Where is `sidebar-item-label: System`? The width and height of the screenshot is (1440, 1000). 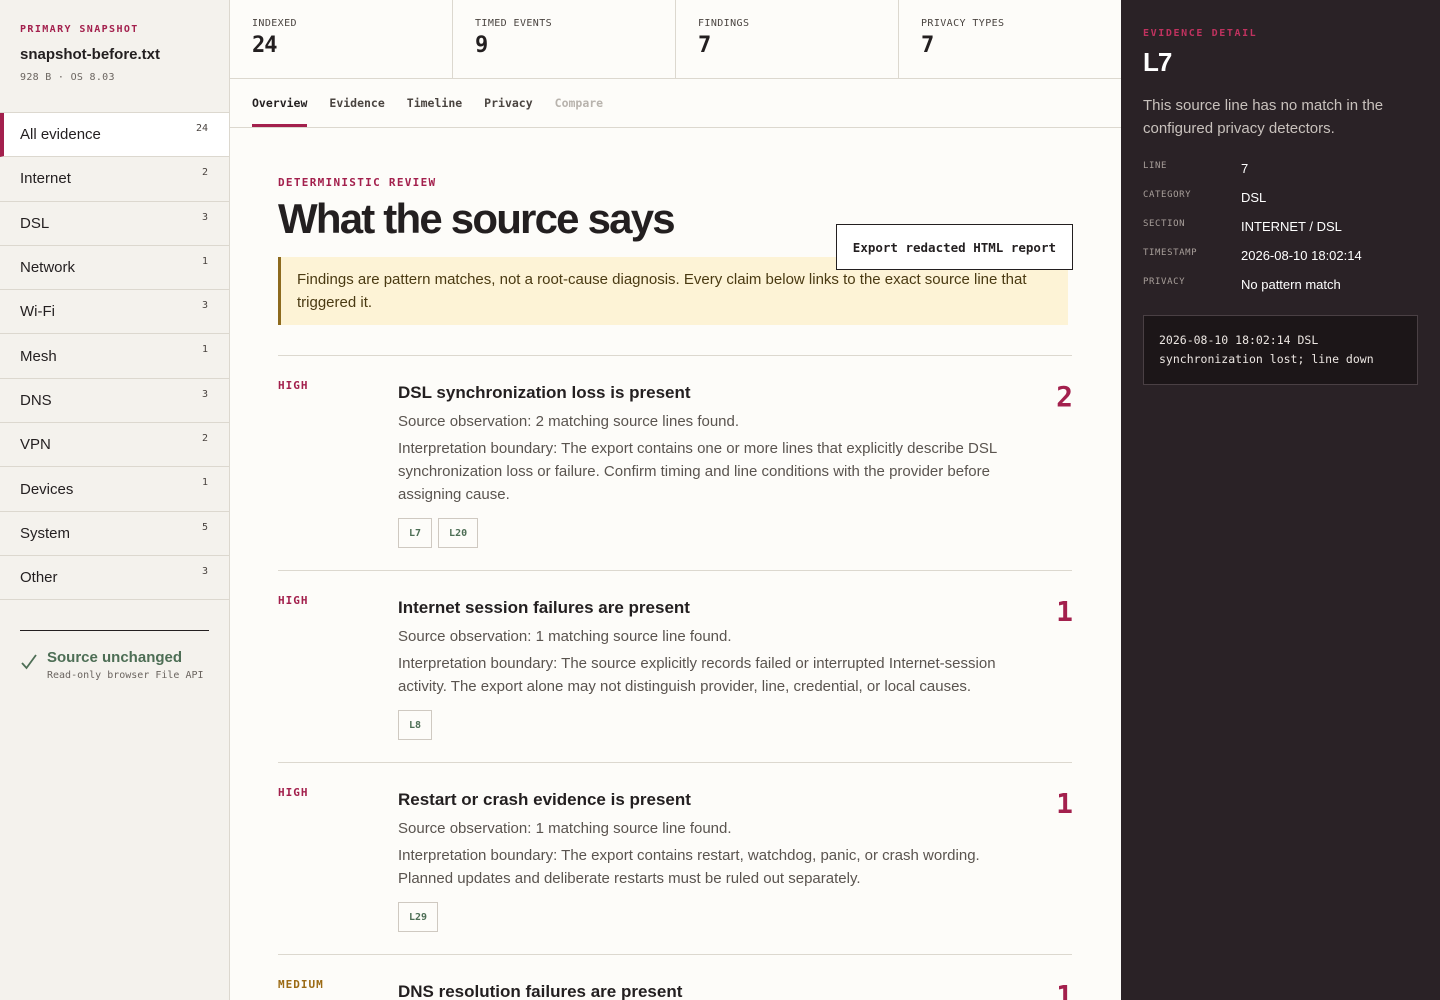
sidebar-item-label: System is located at coordinates (45, 533).